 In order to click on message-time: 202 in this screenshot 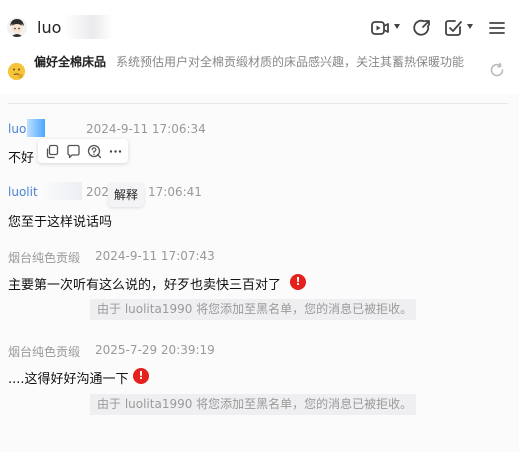, I will do `click(97, 192)`.